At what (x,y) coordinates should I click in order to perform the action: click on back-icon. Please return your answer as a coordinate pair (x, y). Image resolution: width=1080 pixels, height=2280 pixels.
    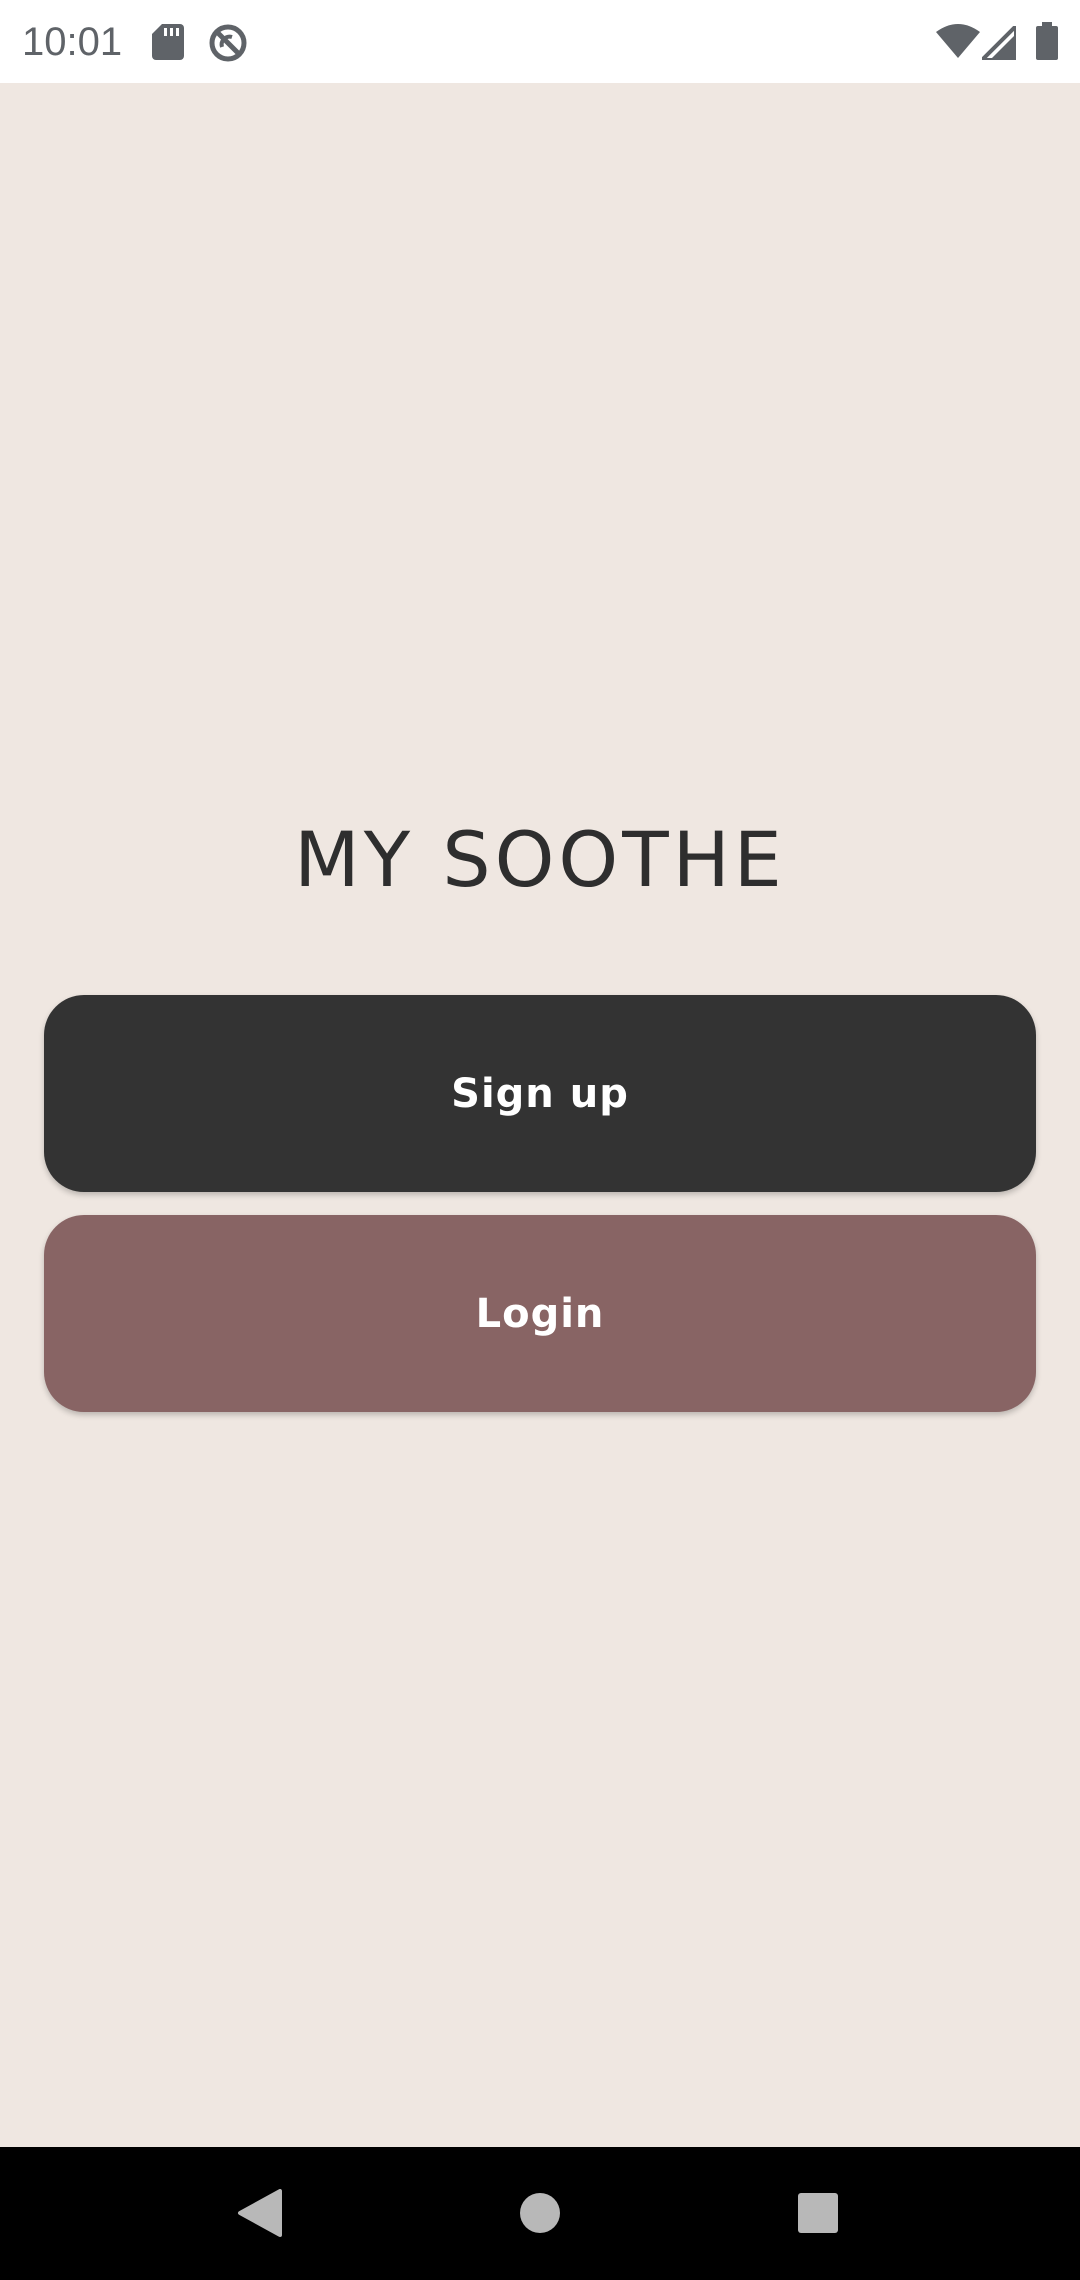
    Looking at the image, I should click on (259, 2213).